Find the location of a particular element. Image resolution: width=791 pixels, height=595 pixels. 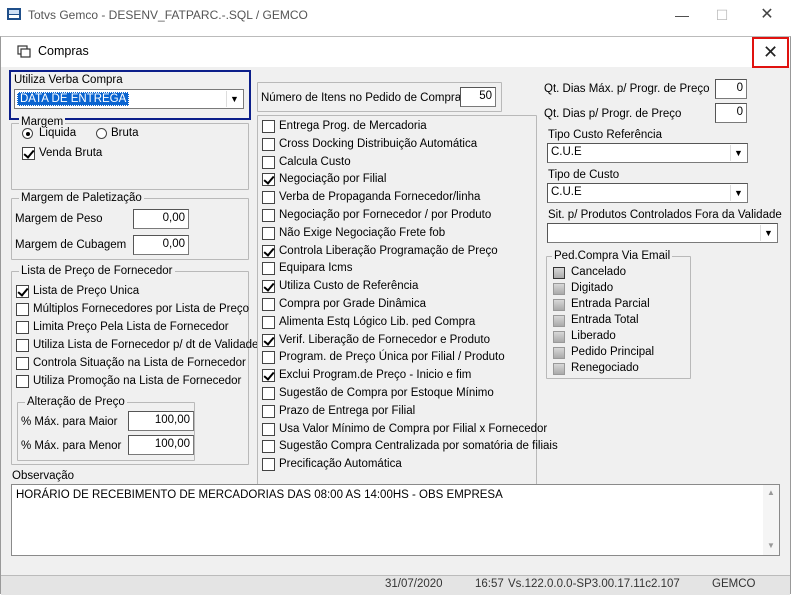

sit-select: ▼ is located at coordinates (662, 233).